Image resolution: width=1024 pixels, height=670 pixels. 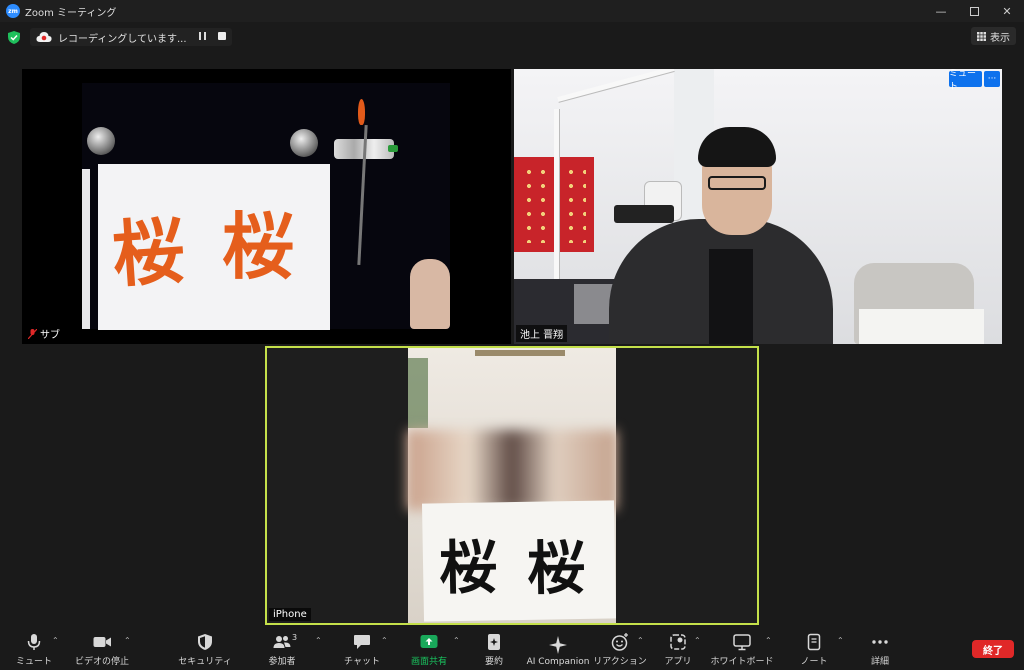 What do you see at coordinates (127, 640) in the screenshot?
I see `video-options-chevron-icon: ⌃` at bounding box center [127, 640].